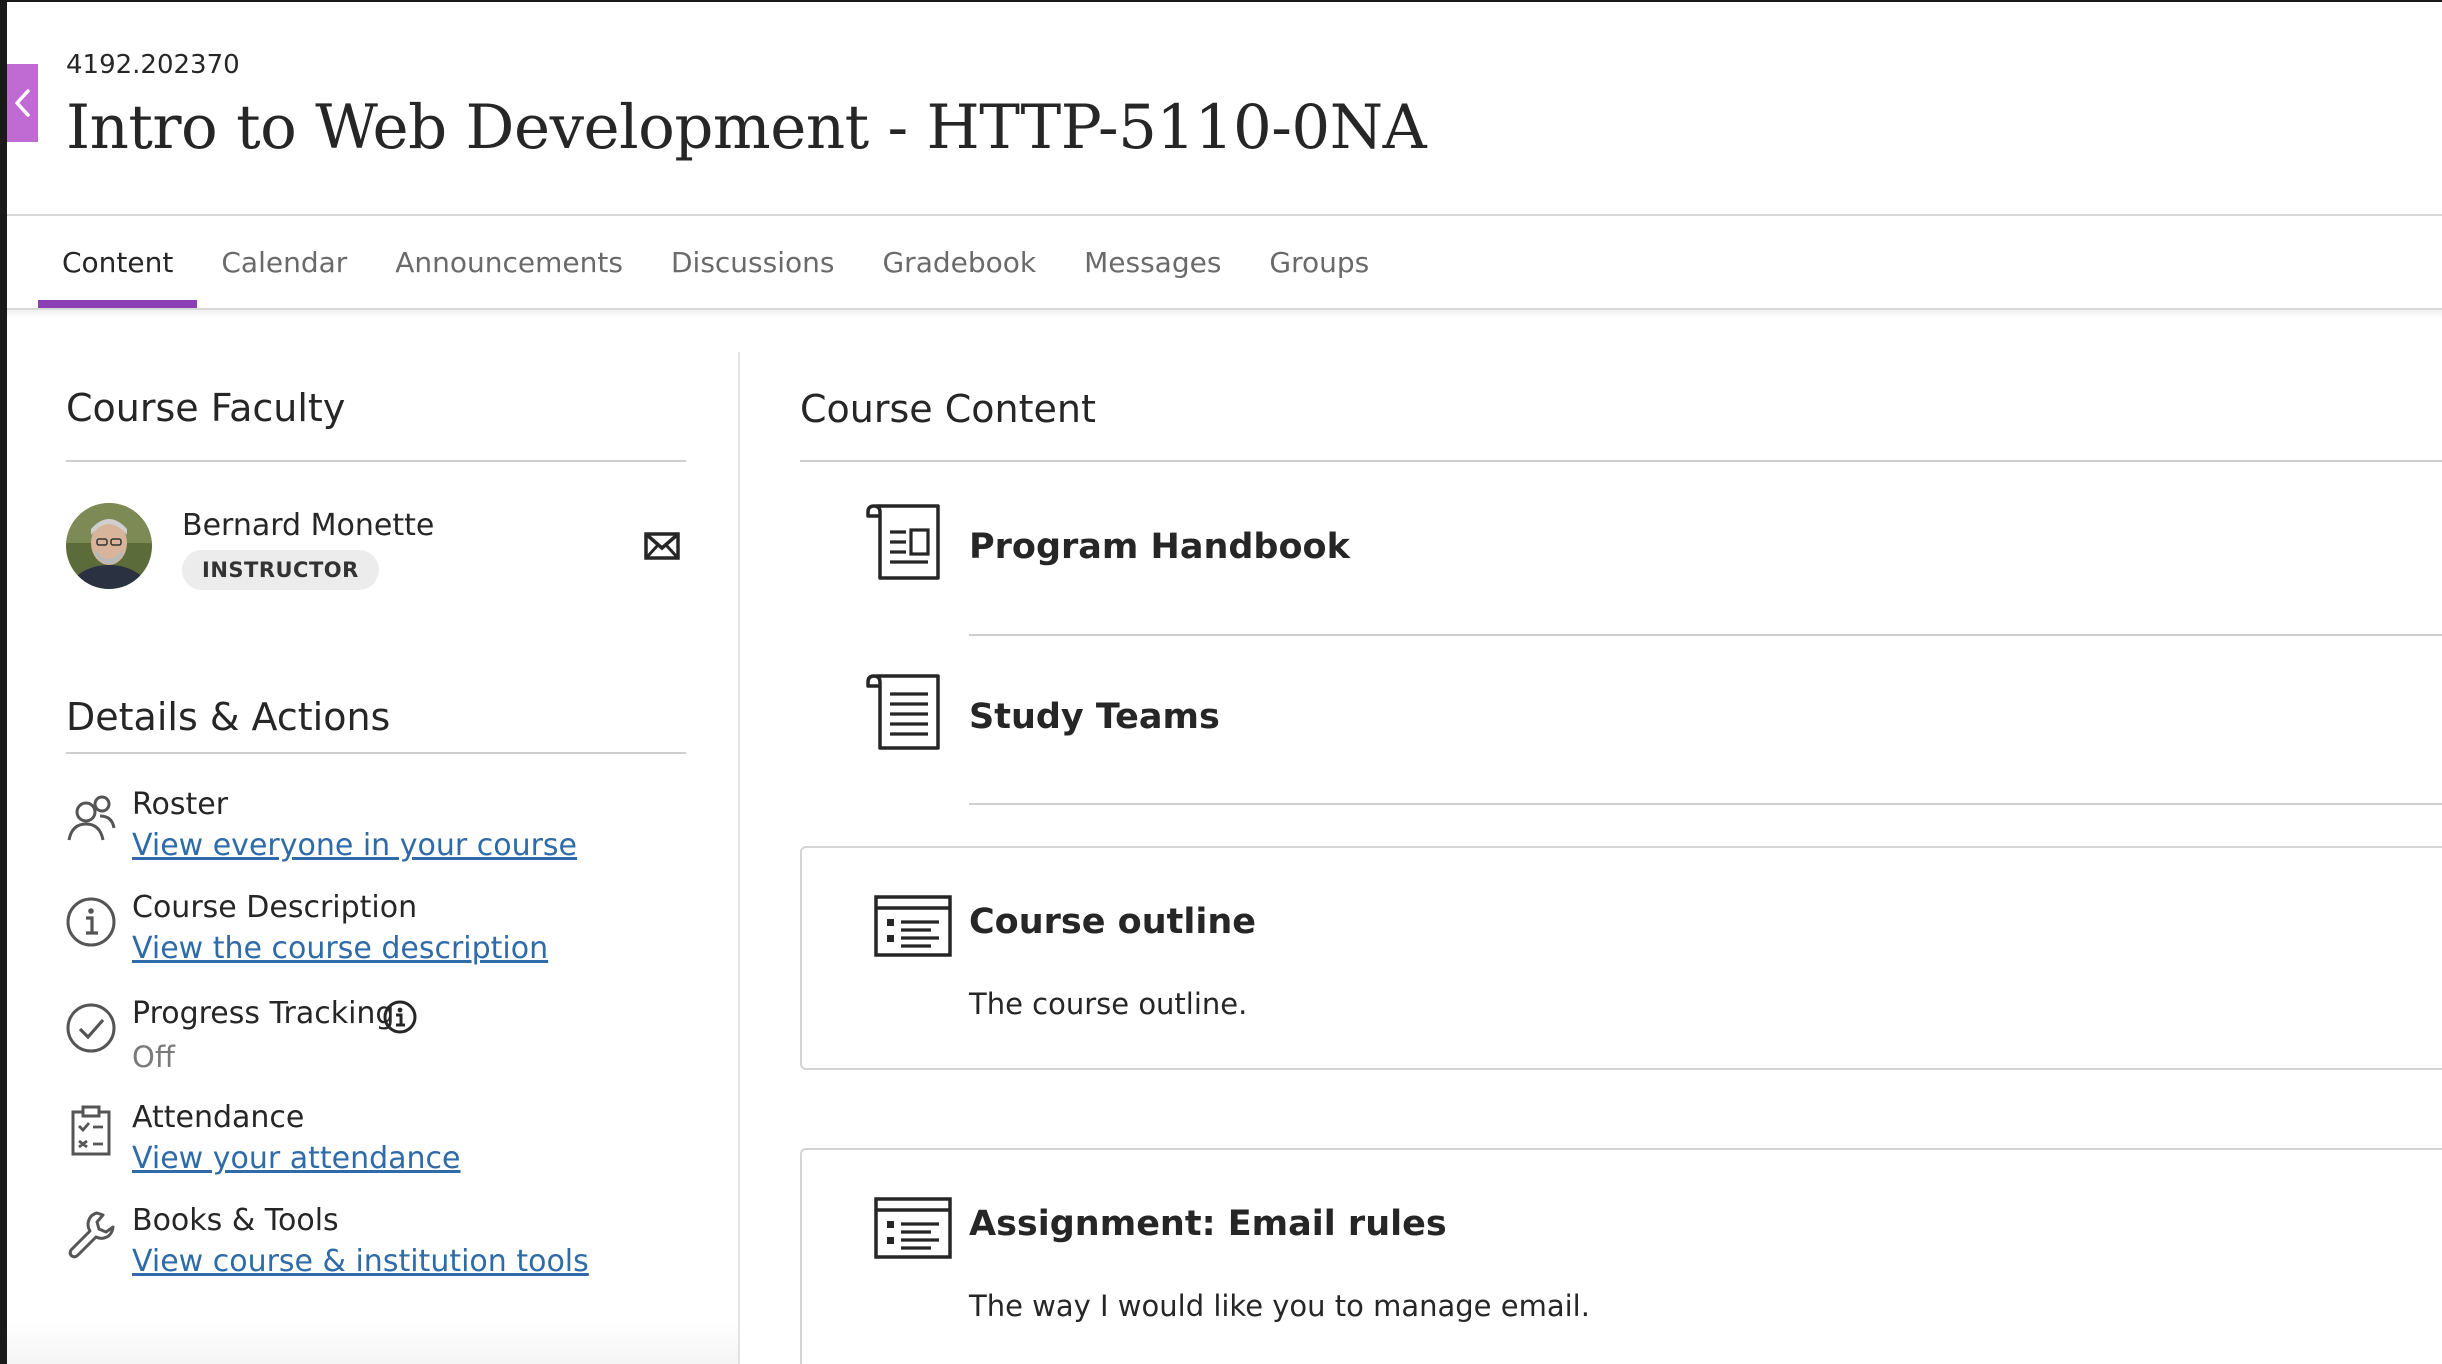  Describe the element at coordinates (372, 1343) in the screenshot. I see `bottom-fade` at that location.